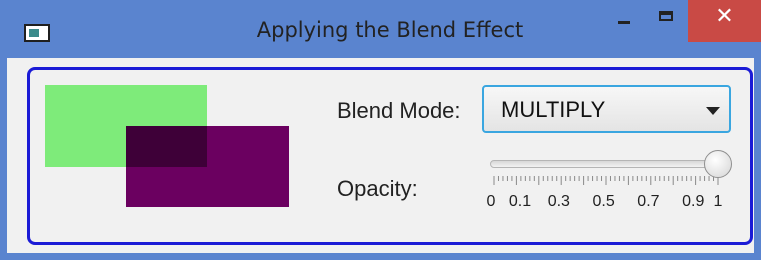 This screenshot has width=761, height=260. What do you see at coordinates (713, 111) in the screenshot?
I see `chevron-down-icon` at bounding box center [713, 111].